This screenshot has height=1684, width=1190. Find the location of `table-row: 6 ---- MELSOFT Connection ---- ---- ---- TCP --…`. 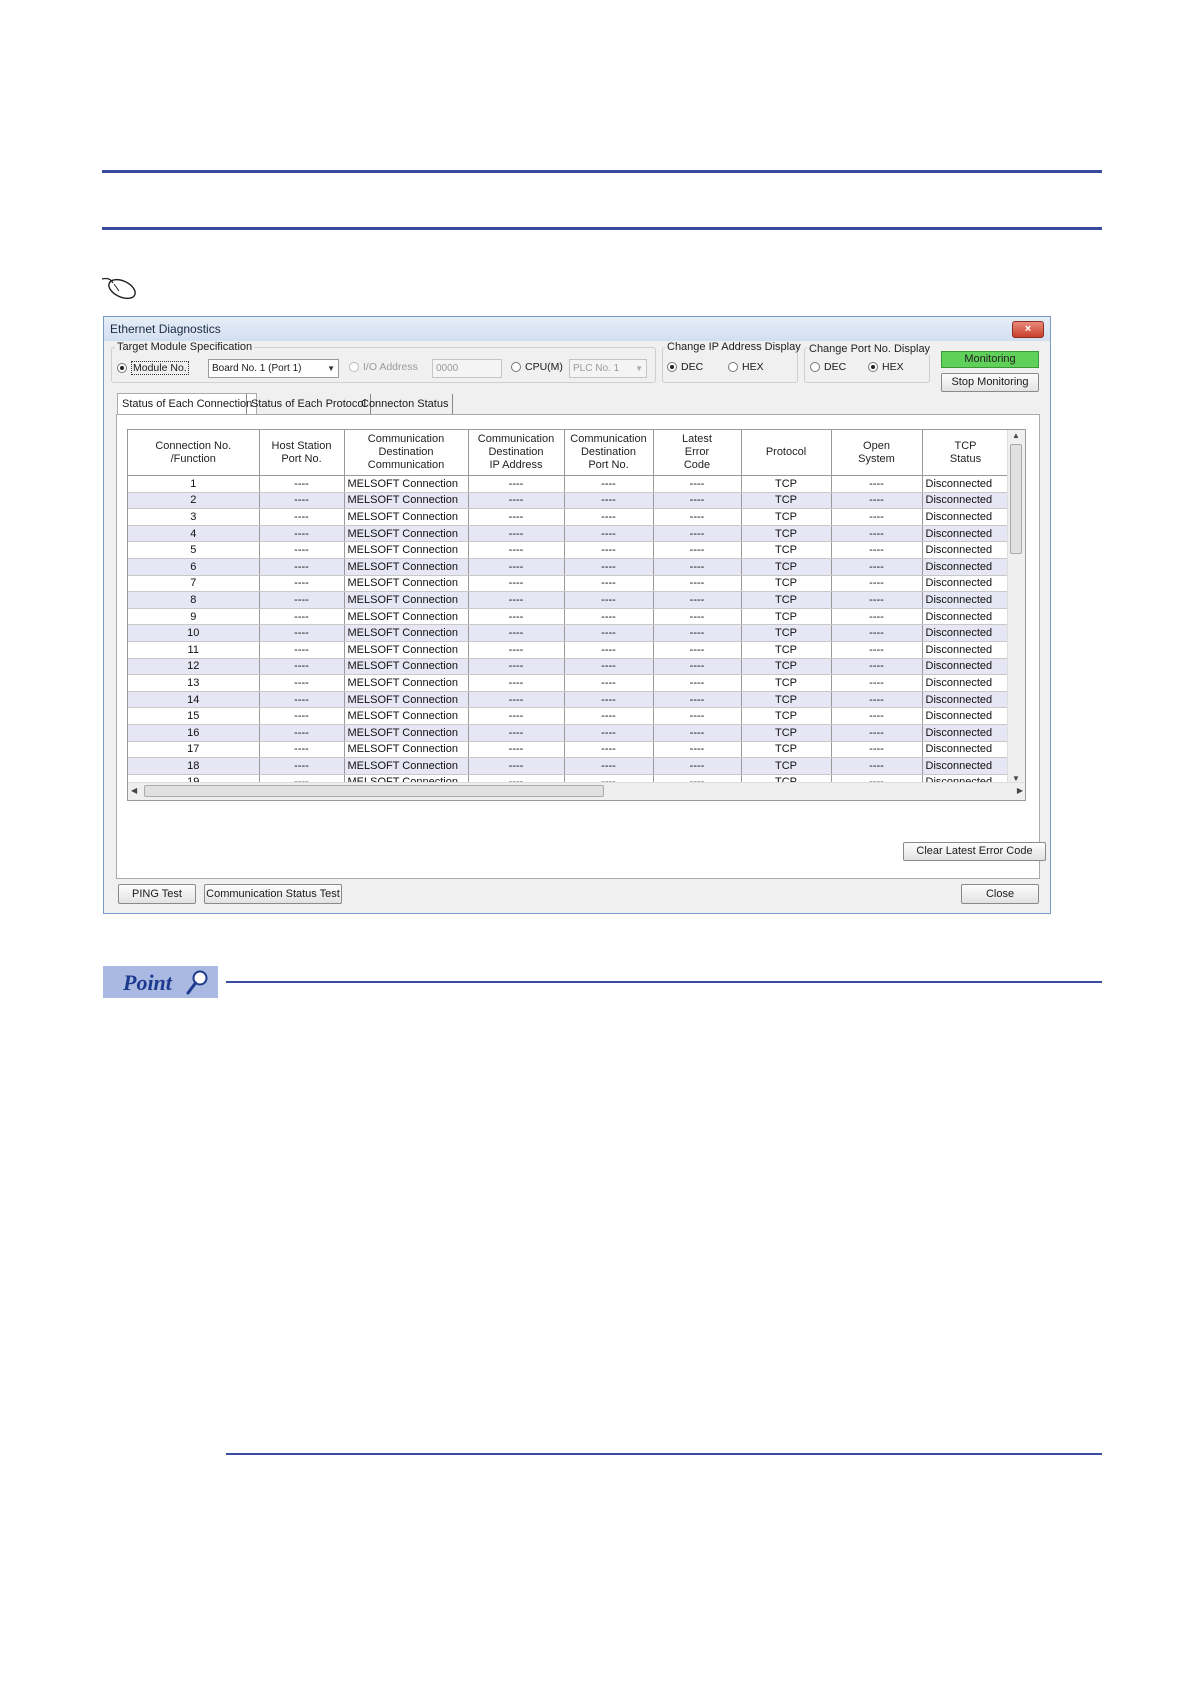

table-row: 6 ---- MELSOFT Connection ---- ---- ---- TCP --… is located at coordinates (569, 567).